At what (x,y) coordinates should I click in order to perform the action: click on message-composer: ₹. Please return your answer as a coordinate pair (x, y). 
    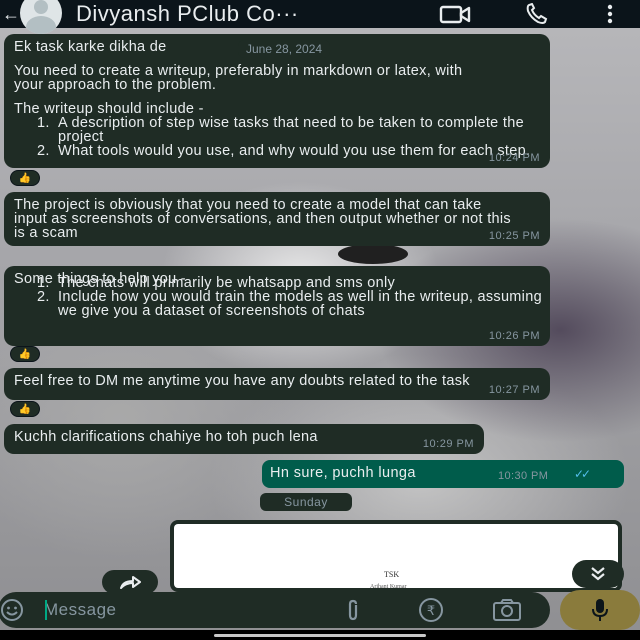
    Looking at the image, I should click on (275, 610).